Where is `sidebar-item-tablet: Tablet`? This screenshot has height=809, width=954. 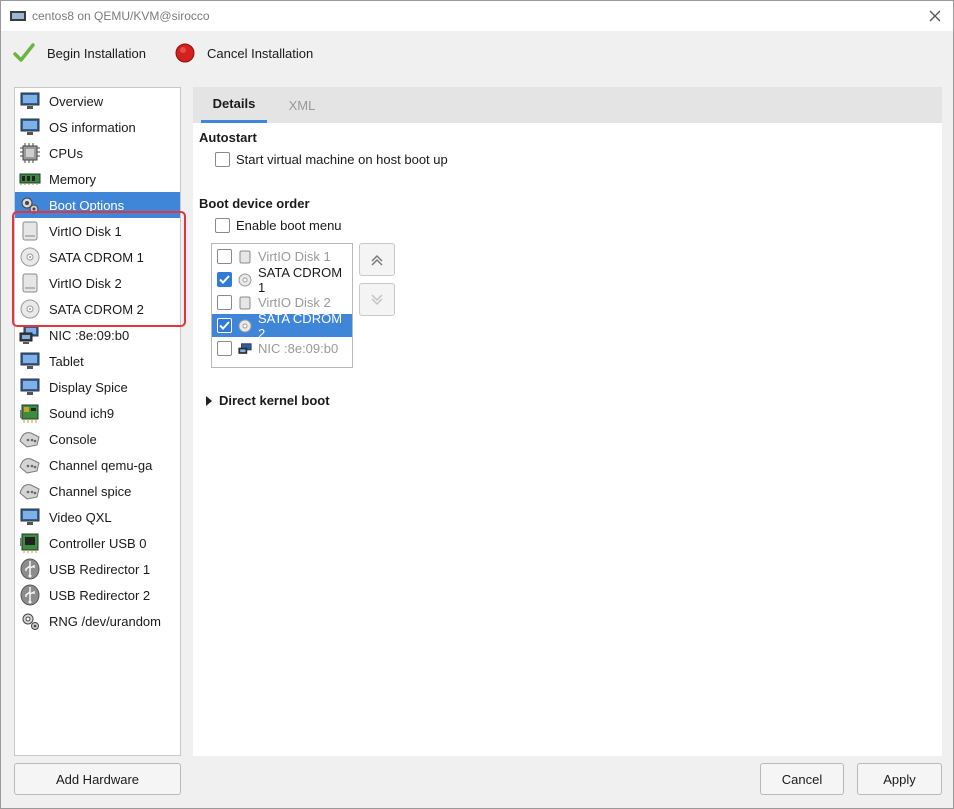
sidebar-item-tablet: Tablet is located at coordinates (97, 361).